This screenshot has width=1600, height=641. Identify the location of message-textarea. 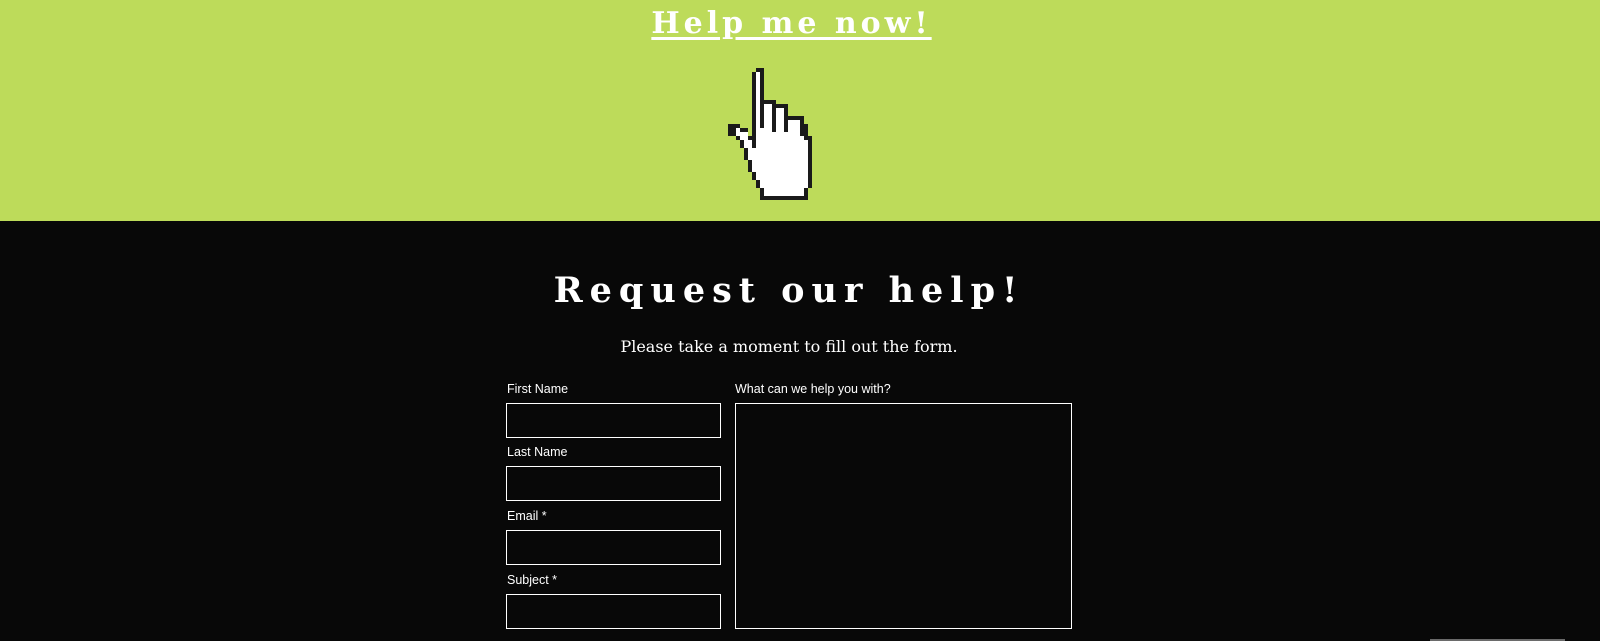
(903, 516).